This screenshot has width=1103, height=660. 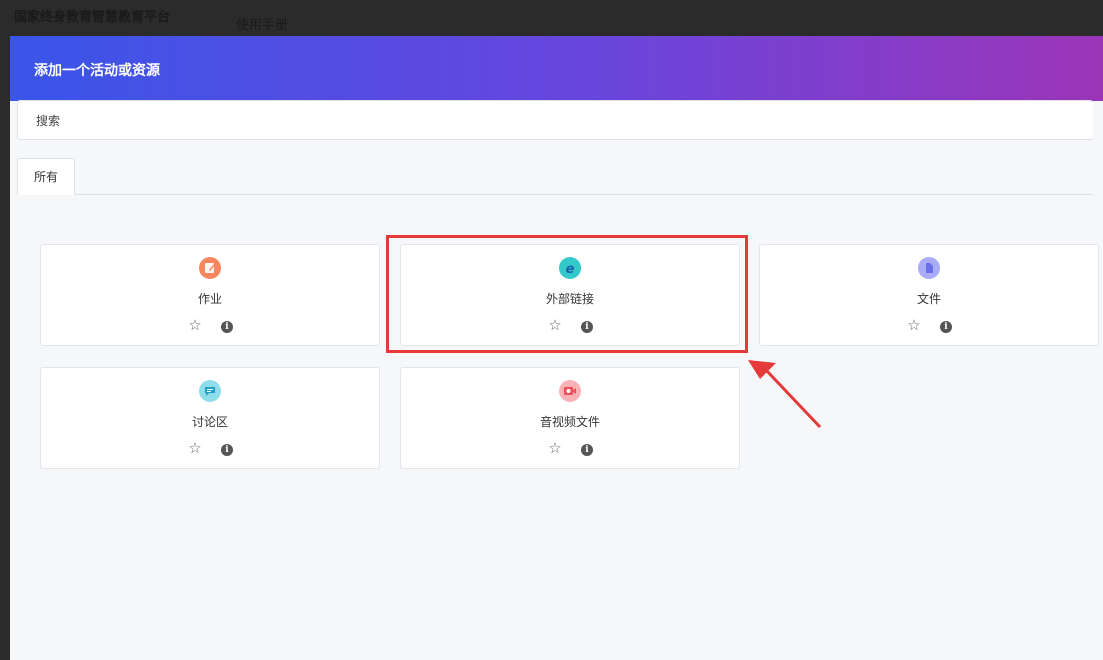 I want to click on modal-title: 添加一个活动或资源, so click(x=97, y=71).